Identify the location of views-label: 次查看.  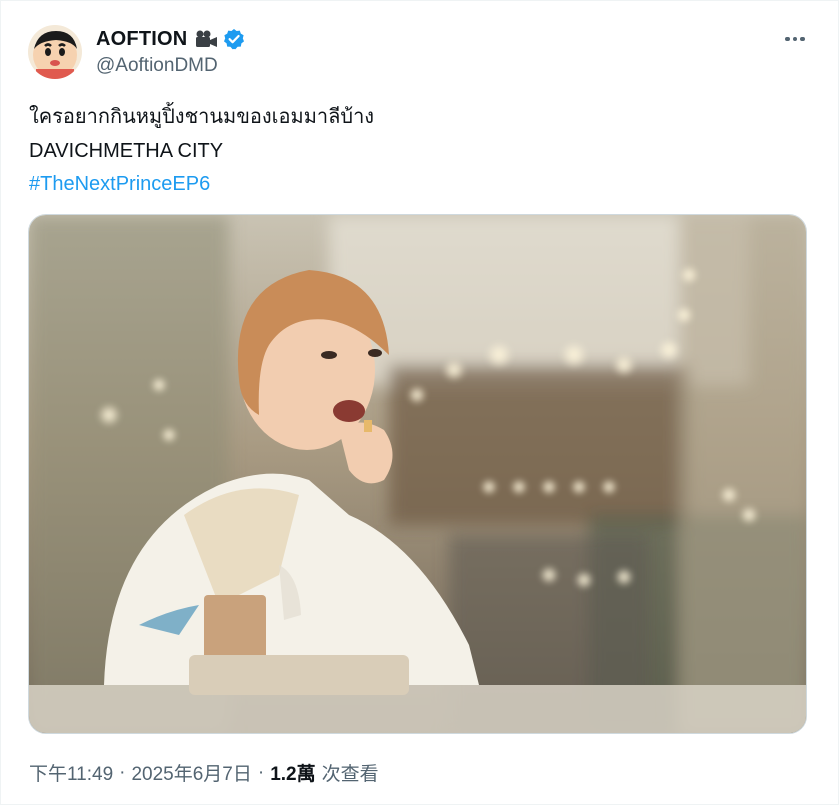
(350, 774).